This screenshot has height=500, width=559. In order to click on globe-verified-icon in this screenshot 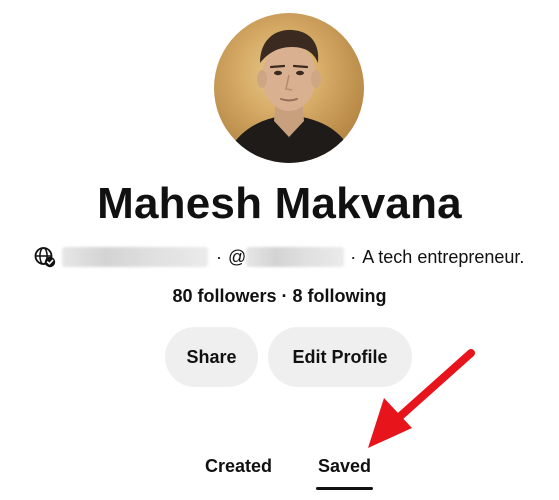, I will do `click(45, 257)`.